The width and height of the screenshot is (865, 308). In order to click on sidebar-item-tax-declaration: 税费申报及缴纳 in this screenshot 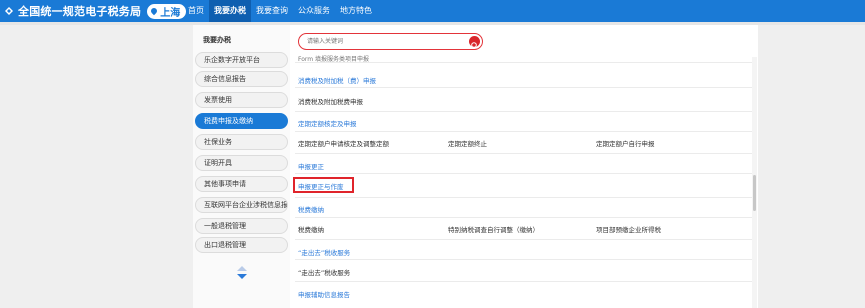, I will do `click(241, 121)`.